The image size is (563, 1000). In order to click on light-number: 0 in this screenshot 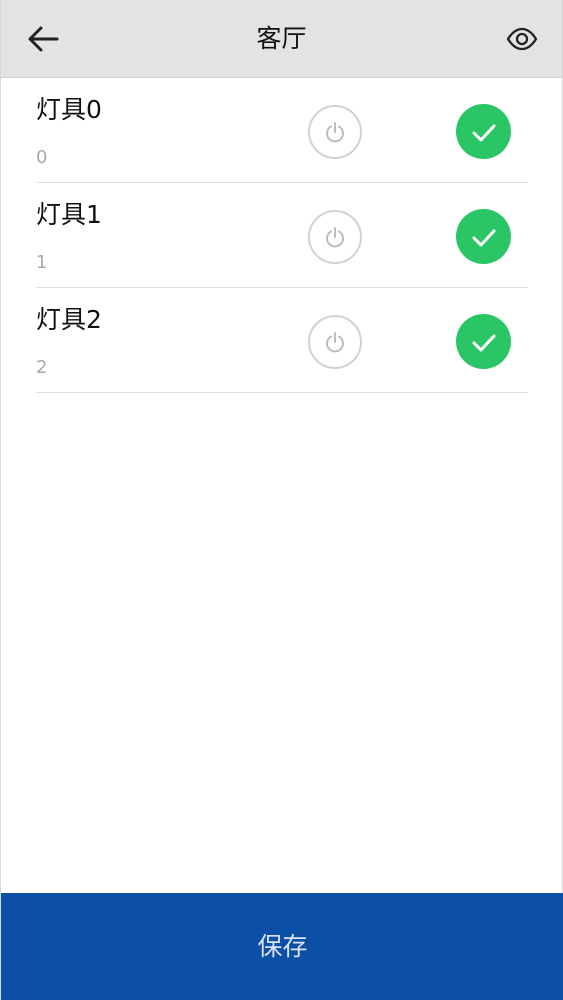, I will do `click(42, 157)`.